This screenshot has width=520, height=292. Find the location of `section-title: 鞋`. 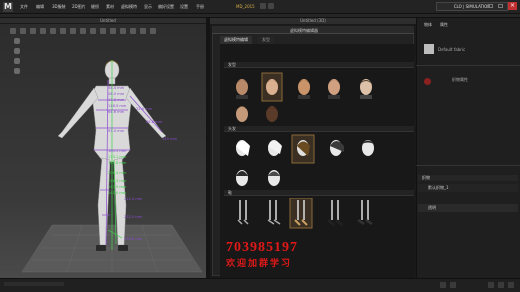

section-title: 鞋 is located at coordinates (230, 192).